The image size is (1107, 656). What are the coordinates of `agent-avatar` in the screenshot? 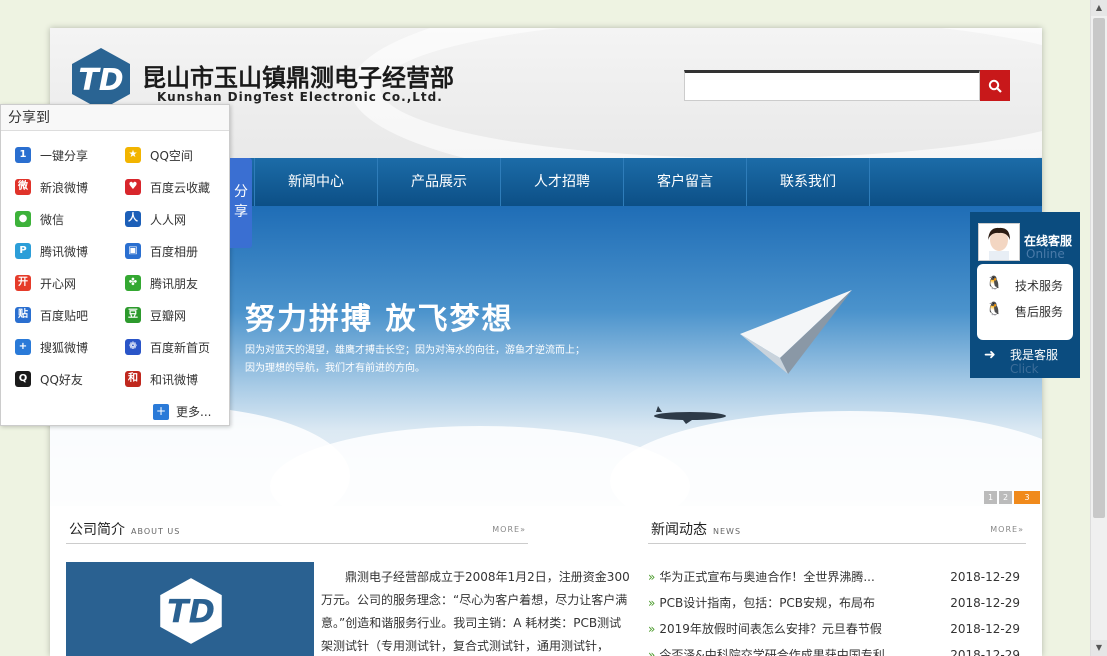 It's located at (999, 242).